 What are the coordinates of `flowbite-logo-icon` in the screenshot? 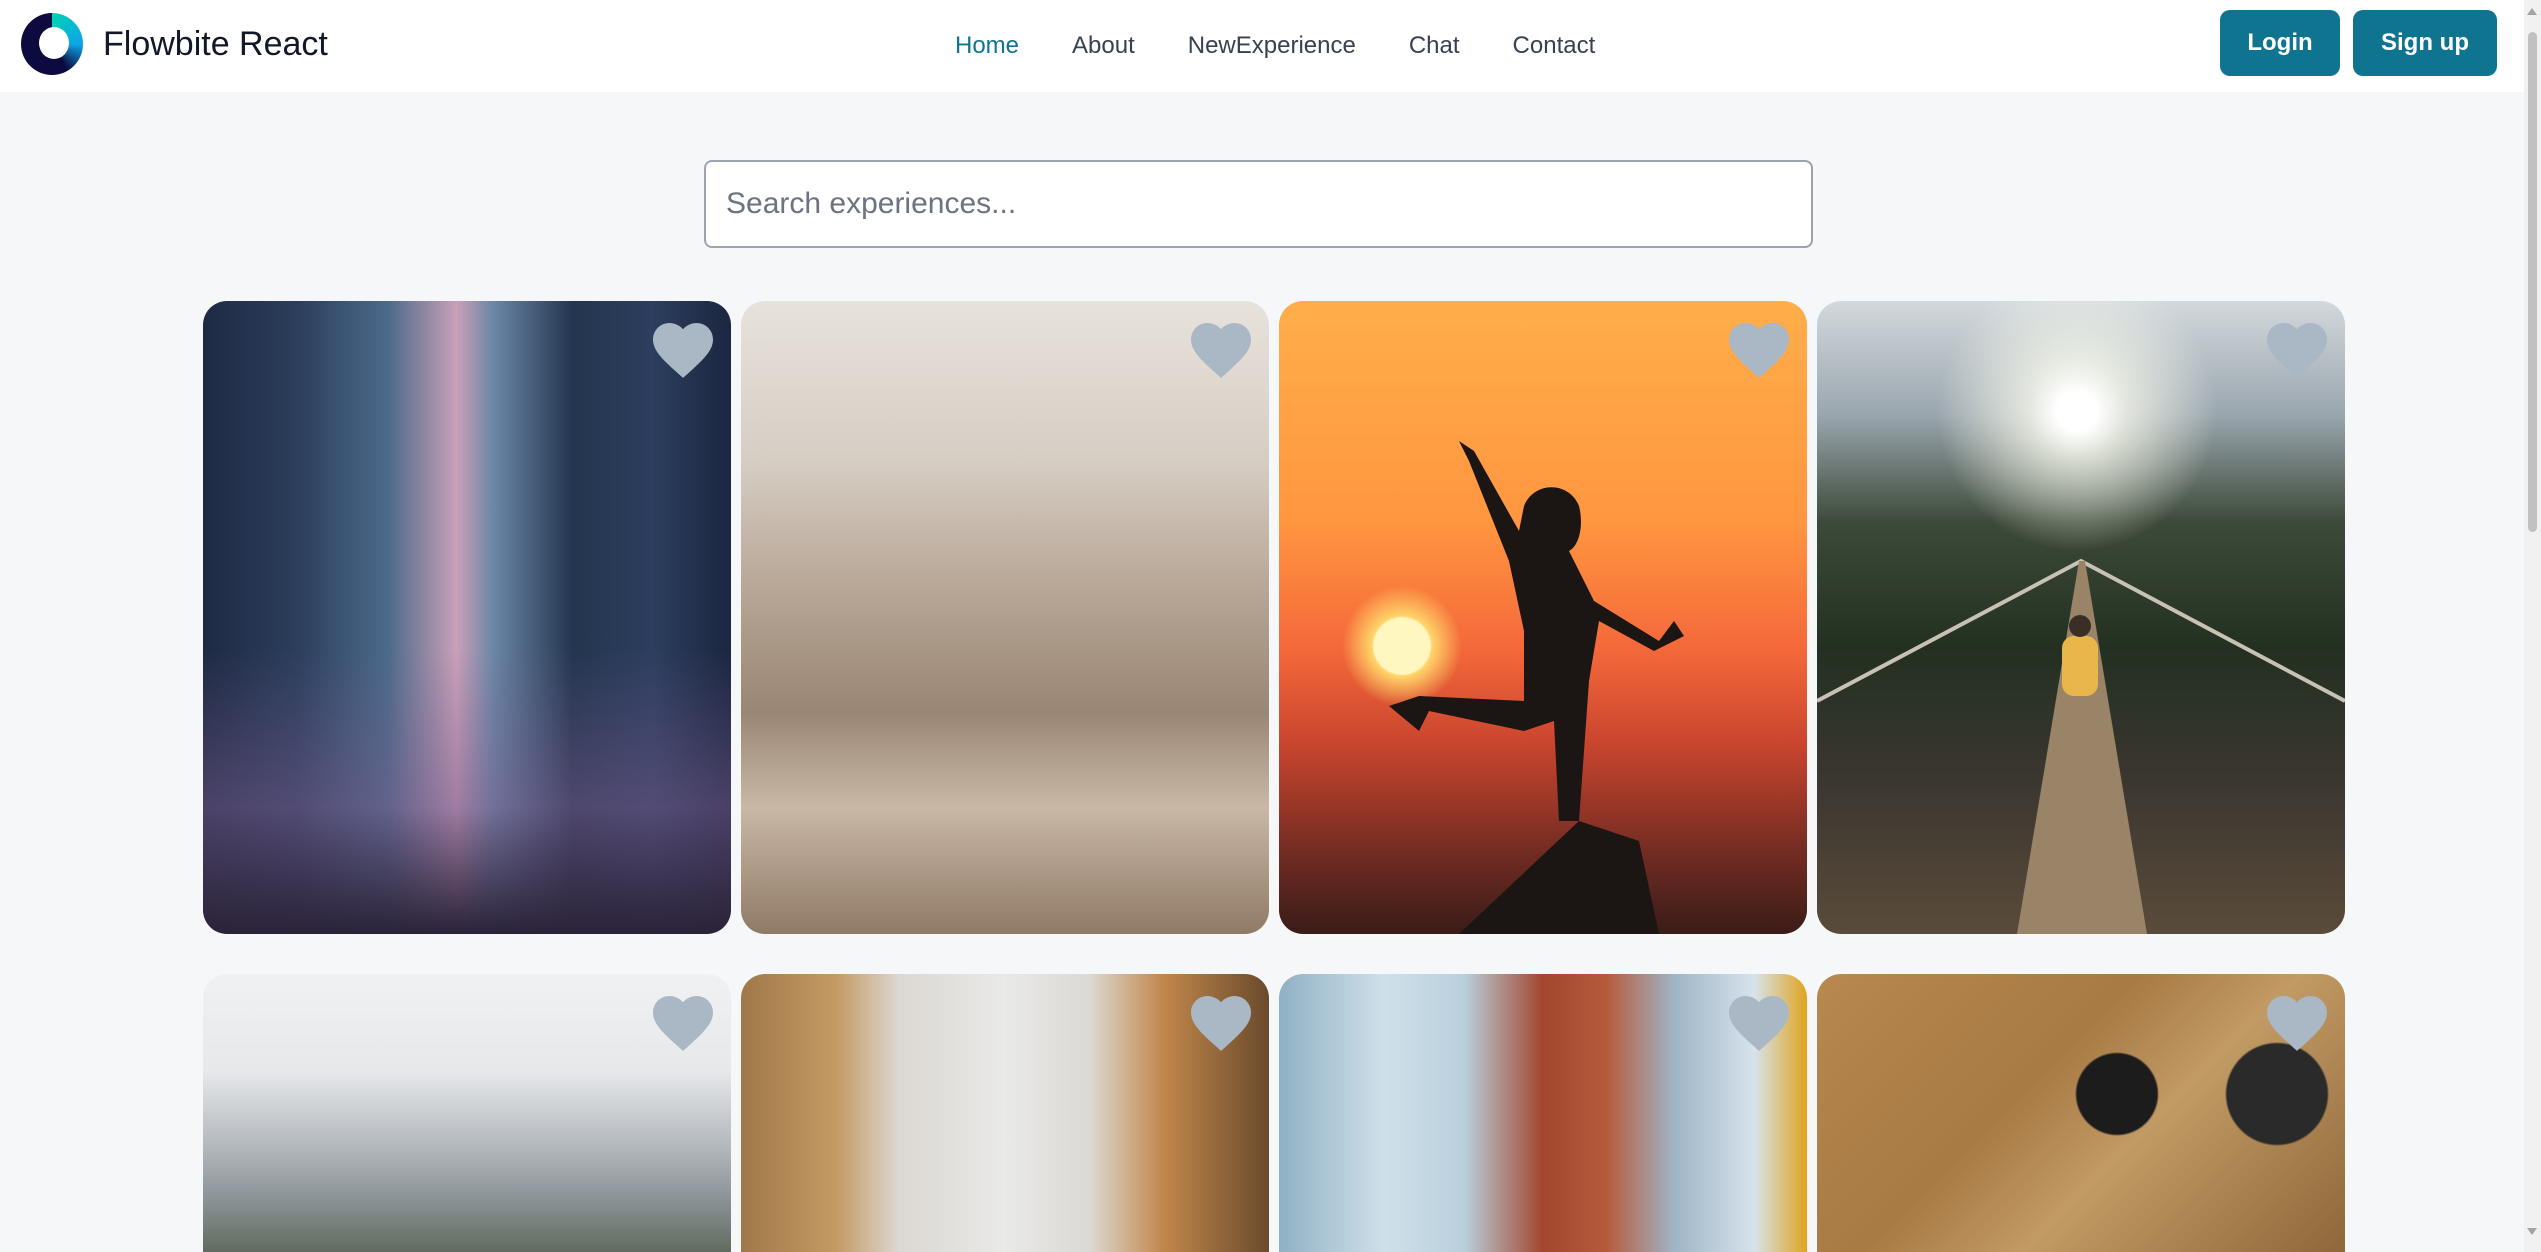 It's located at (52, 44).